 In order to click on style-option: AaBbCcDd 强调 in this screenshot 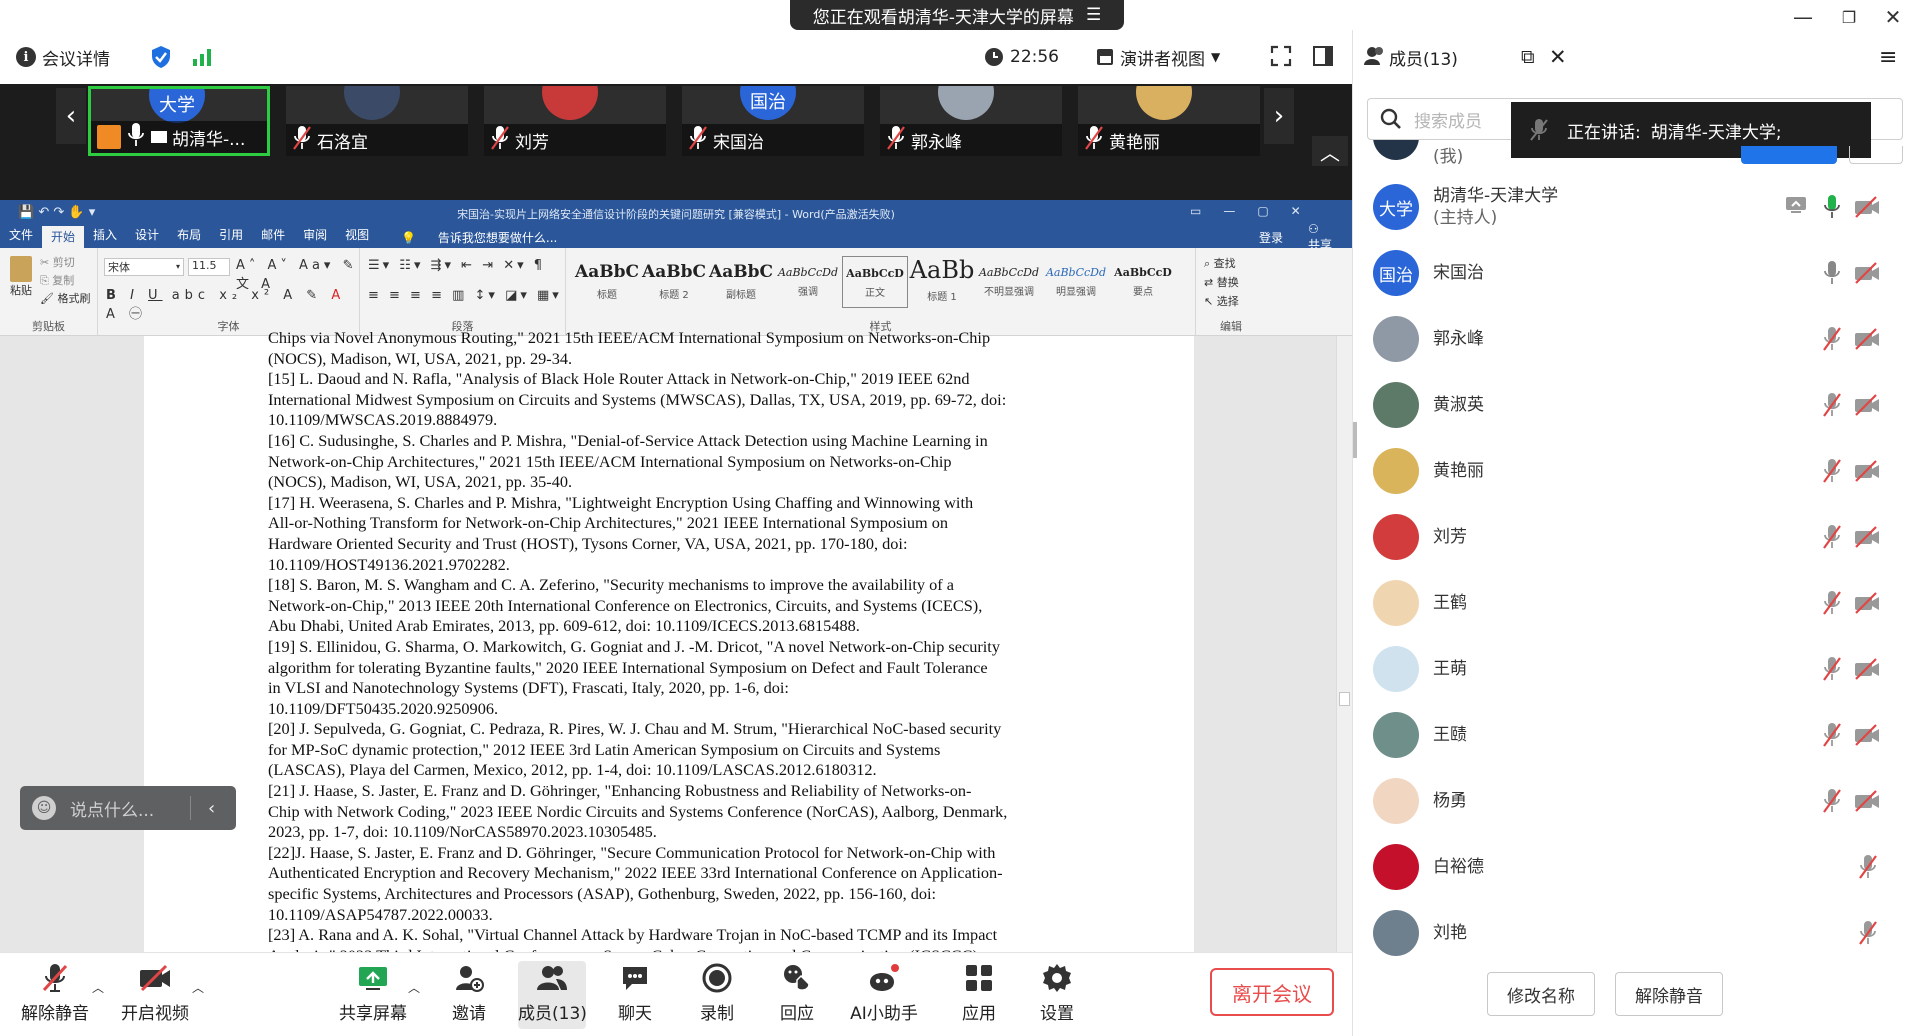, I will do `click(808, 282)`.